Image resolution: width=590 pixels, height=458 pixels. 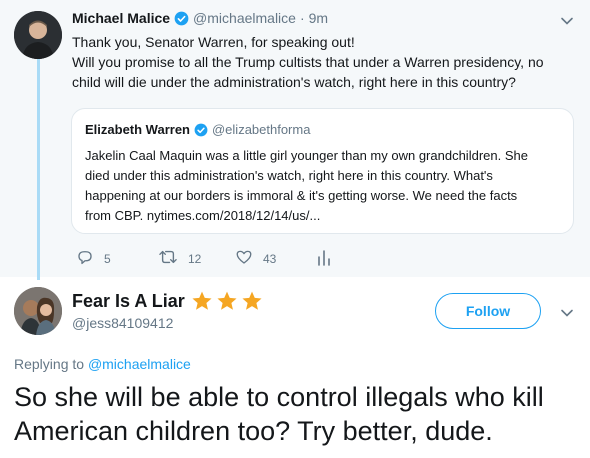 What do you see at coordinates (85, 259) in the screenshot?
I see `reply-icon` at bounding box center [85, 259].